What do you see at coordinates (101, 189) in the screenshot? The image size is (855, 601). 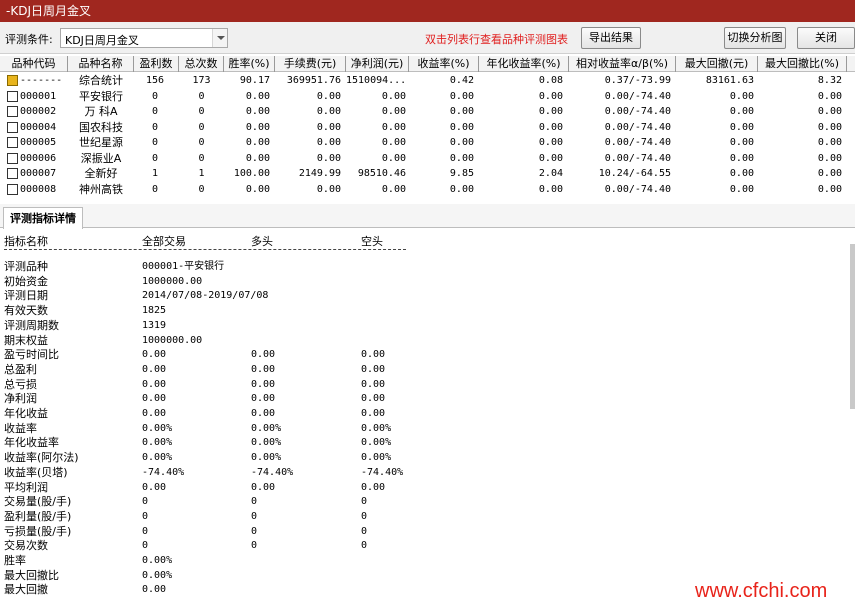 I see `cell-name: 神州高铁` at bounding box center [101, 189].